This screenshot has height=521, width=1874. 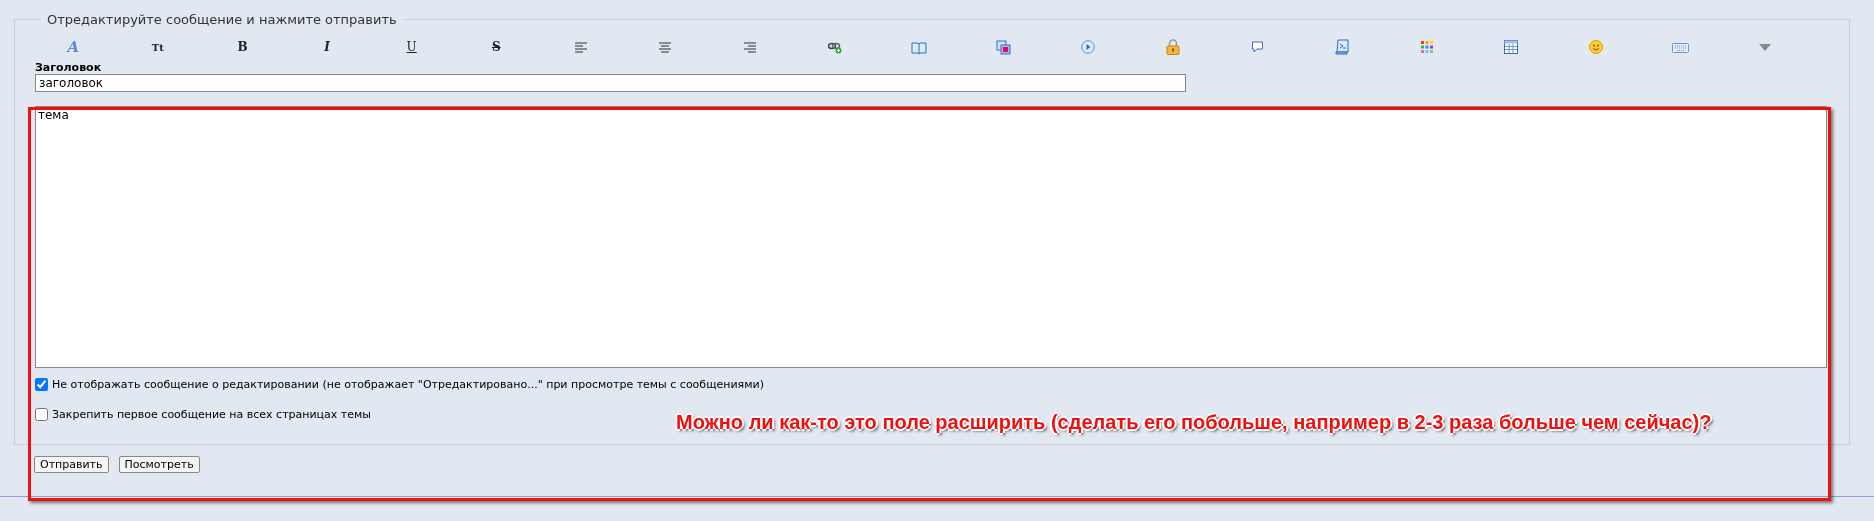 I want to click on lock-icon, so click(x=1173, y=47).